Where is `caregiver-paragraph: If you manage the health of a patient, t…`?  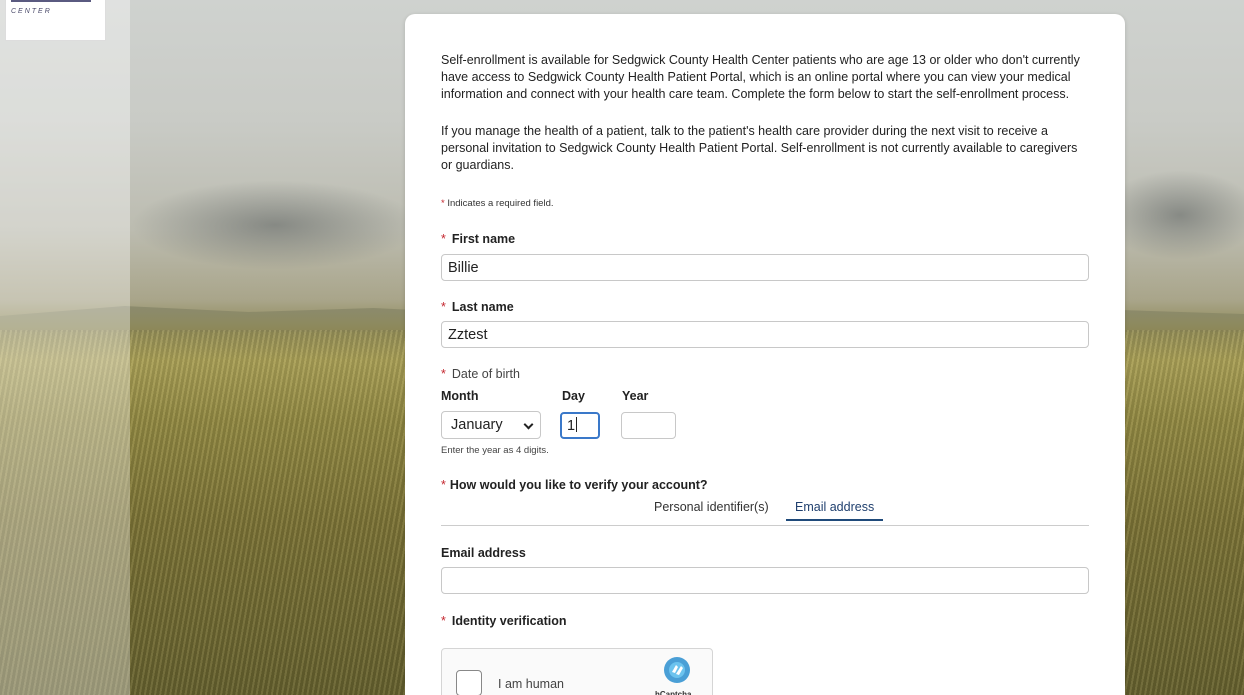 caregiver-paragraph: If you manage the health of a patient, t… is located at coordinates (759, 148).